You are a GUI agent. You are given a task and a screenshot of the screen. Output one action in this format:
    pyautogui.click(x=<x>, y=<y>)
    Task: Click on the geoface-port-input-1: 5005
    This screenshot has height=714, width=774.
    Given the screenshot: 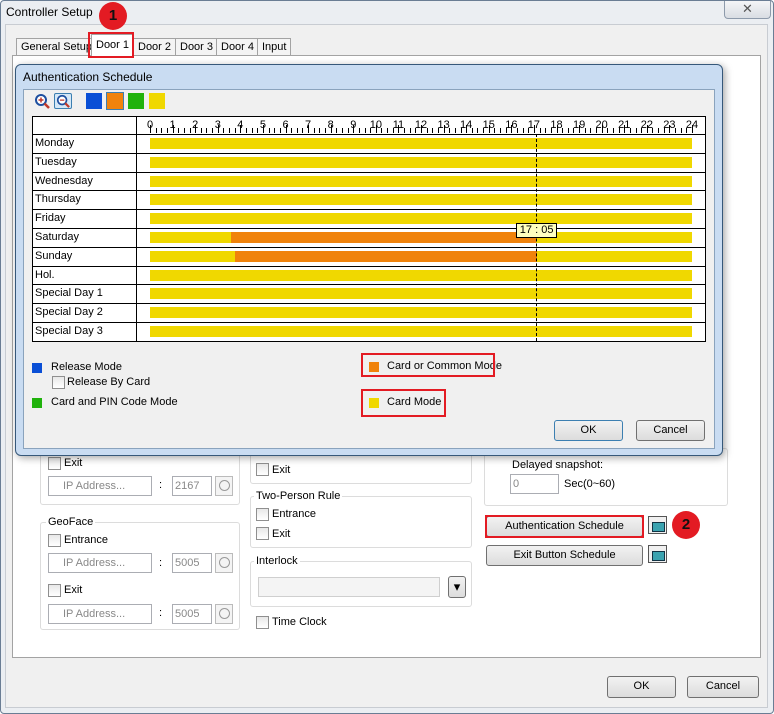 What is the action you would take?
    pyautogui.click(x=192, y=563)
    